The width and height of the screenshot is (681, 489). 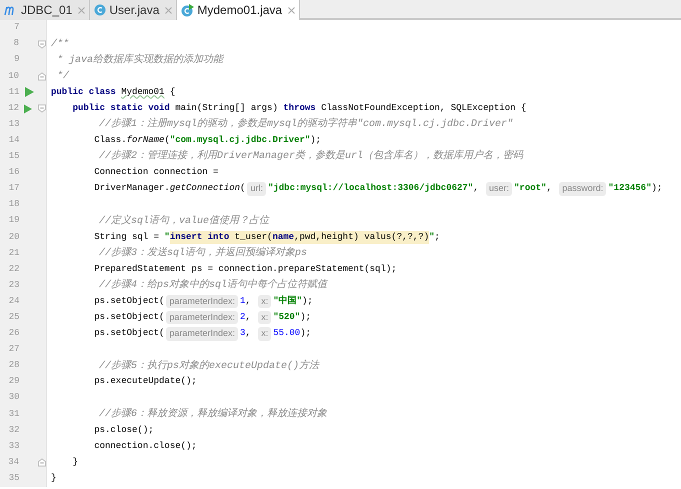 What do you see at coordinates (311, 156) in the screenshot?
I see `code-comment: //步骤2：管理连接，利用DriverManager类，参数是url（包含库名），数据库用户名，密码` at bounding box center [311, 156].